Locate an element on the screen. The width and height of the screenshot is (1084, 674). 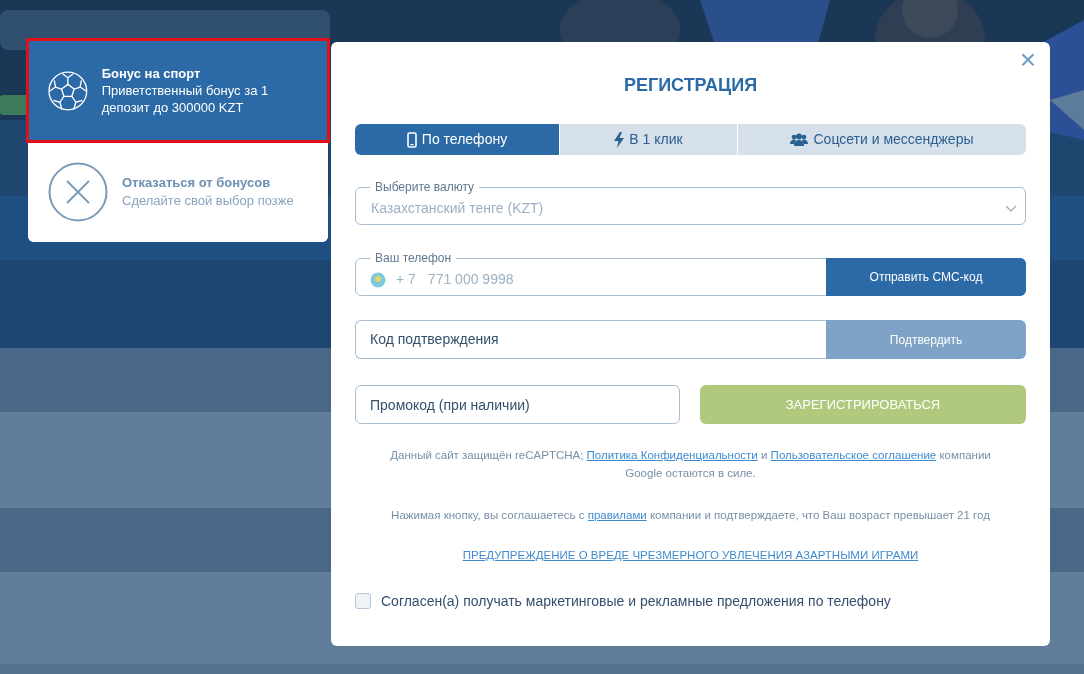
close-circle-icon is located at coordinates (78, 191).